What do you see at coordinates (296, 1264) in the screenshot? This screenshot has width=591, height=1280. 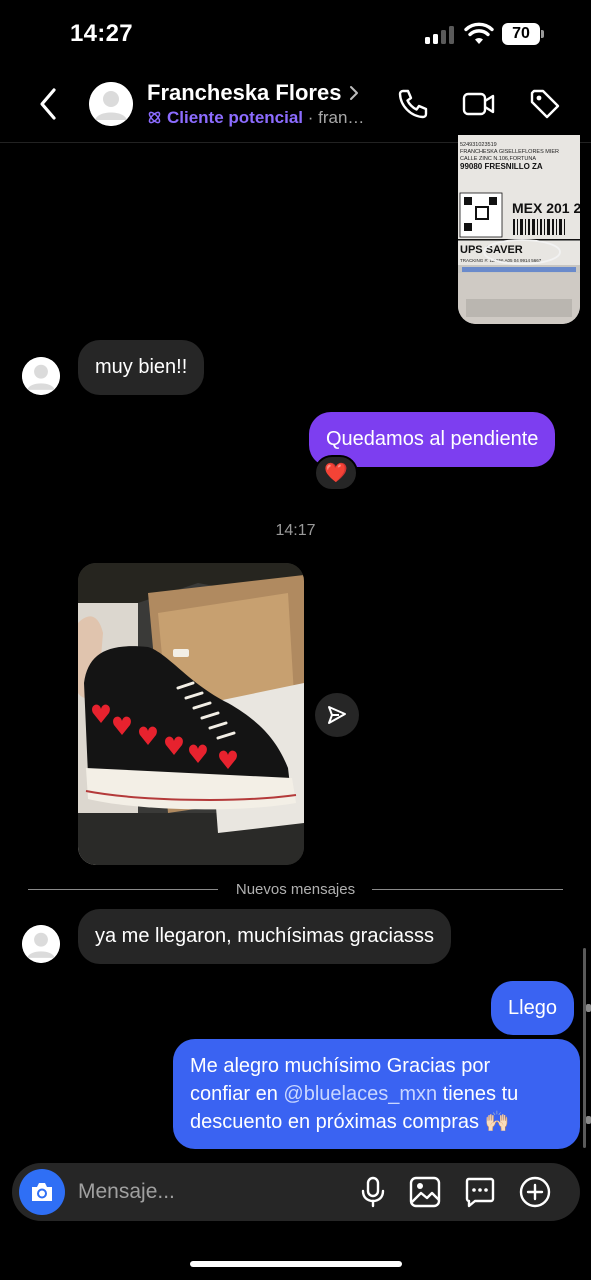 I see `home-indicator` at bounding box center [296, 1264].